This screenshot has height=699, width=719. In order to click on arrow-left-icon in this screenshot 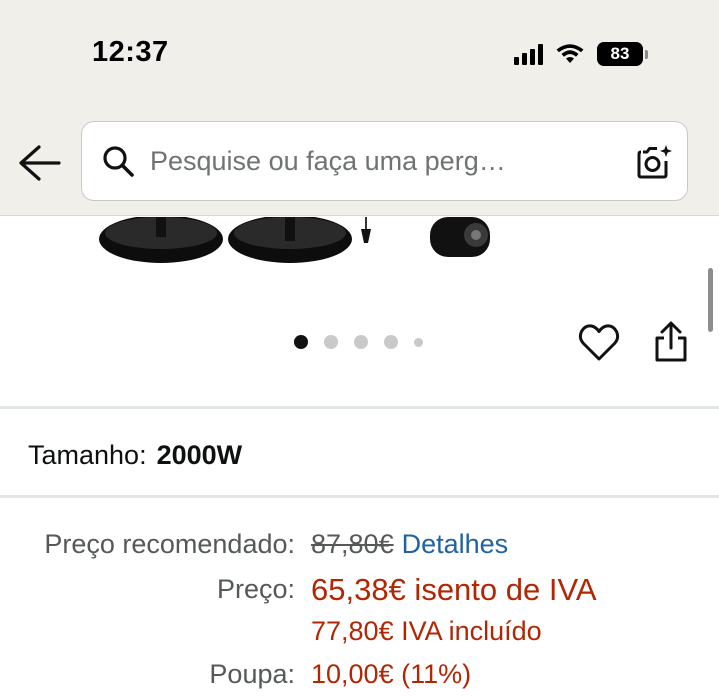, I will do `click(40, 163)`.